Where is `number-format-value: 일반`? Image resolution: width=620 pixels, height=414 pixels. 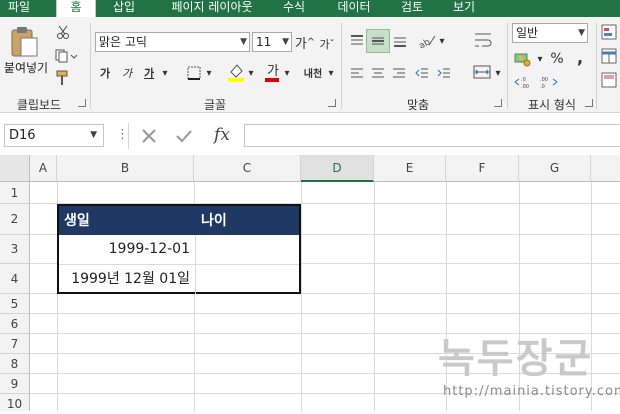
number-format-value: 일반 is located at coordinates (527, 33).